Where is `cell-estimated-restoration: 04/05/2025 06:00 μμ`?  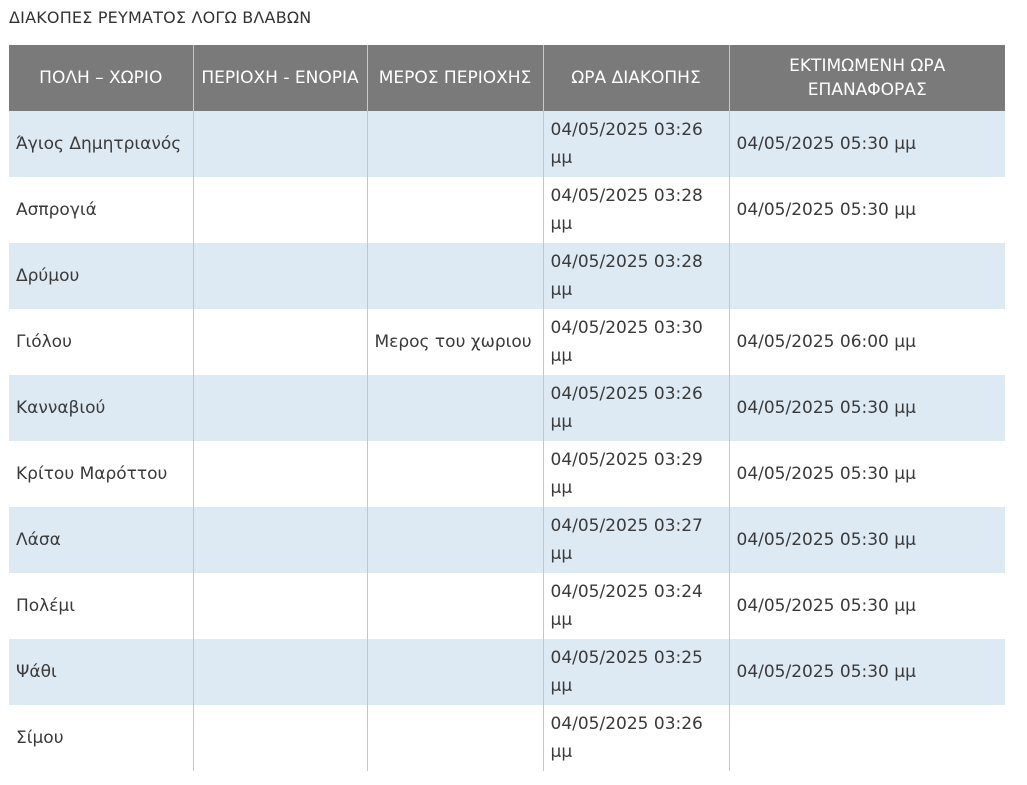 cell-estimated-restoration: 04/05/2025 06:00 μμ is located at coordinates (866, 342).